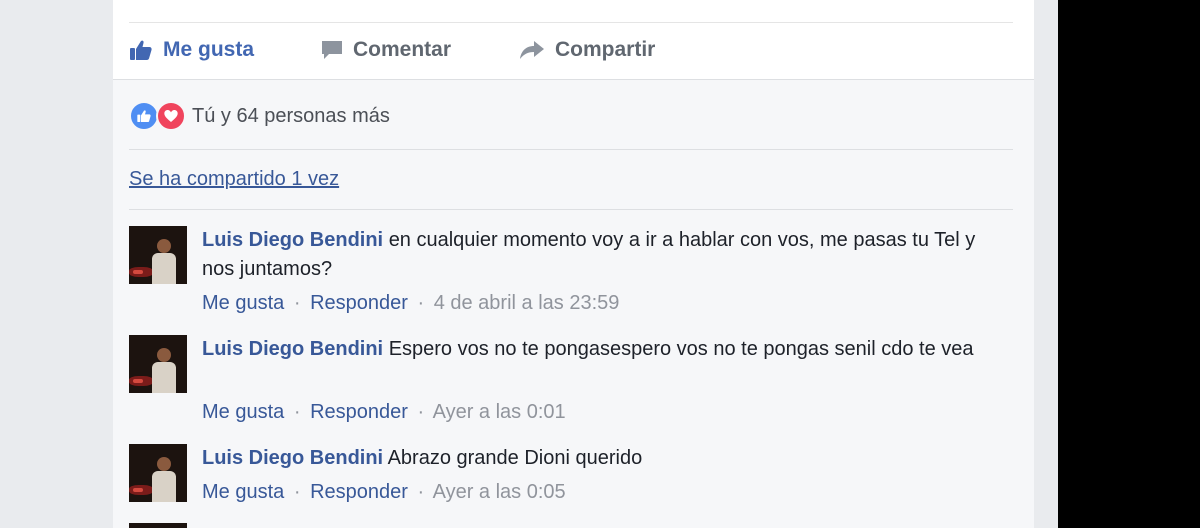 Image resolution: width=1200 pixels, height=528 pixels. Describe the element at coordinates (402, 49) in the screenshot. I see `comment-button-label: Comentar` at that location.